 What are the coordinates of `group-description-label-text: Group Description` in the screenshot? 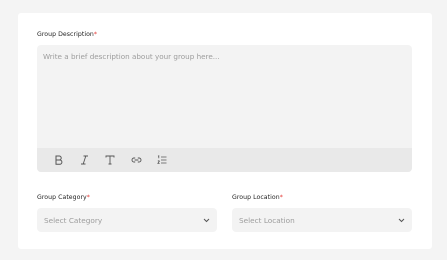 It's located at (65, 34).